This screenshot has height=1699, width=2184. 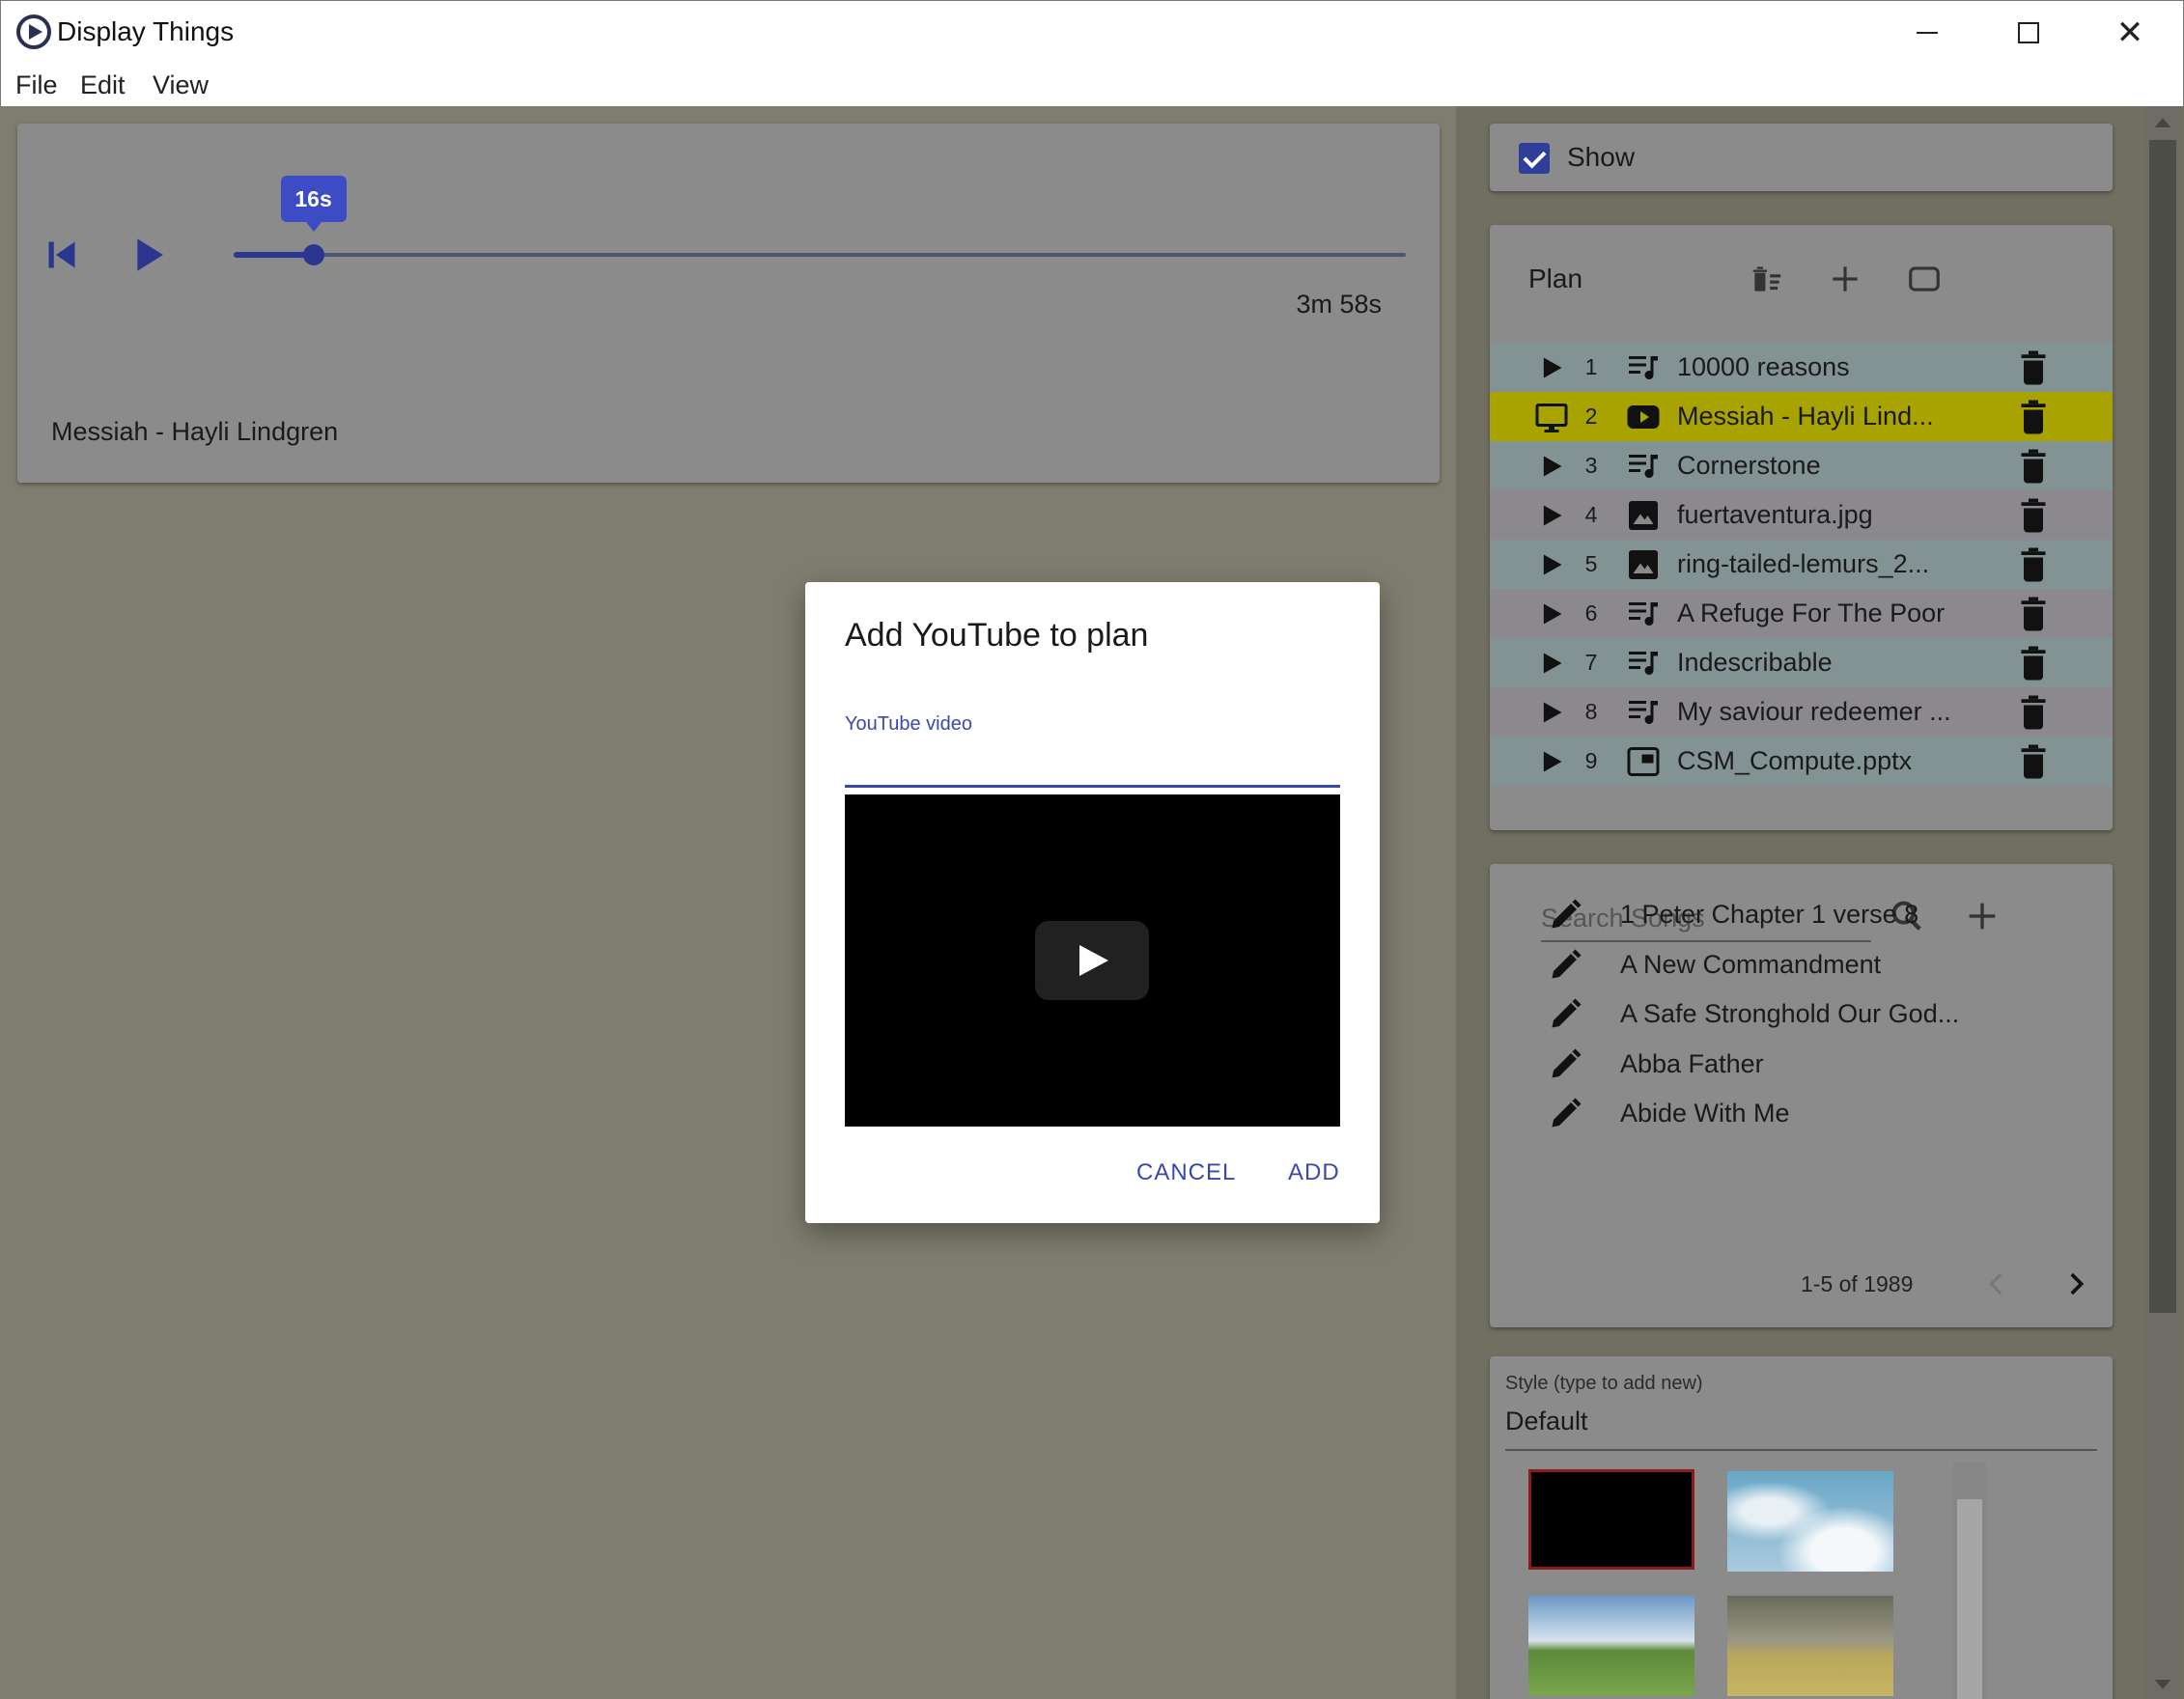 I want to click on maximize-icon, so click(x=2029, y=33).